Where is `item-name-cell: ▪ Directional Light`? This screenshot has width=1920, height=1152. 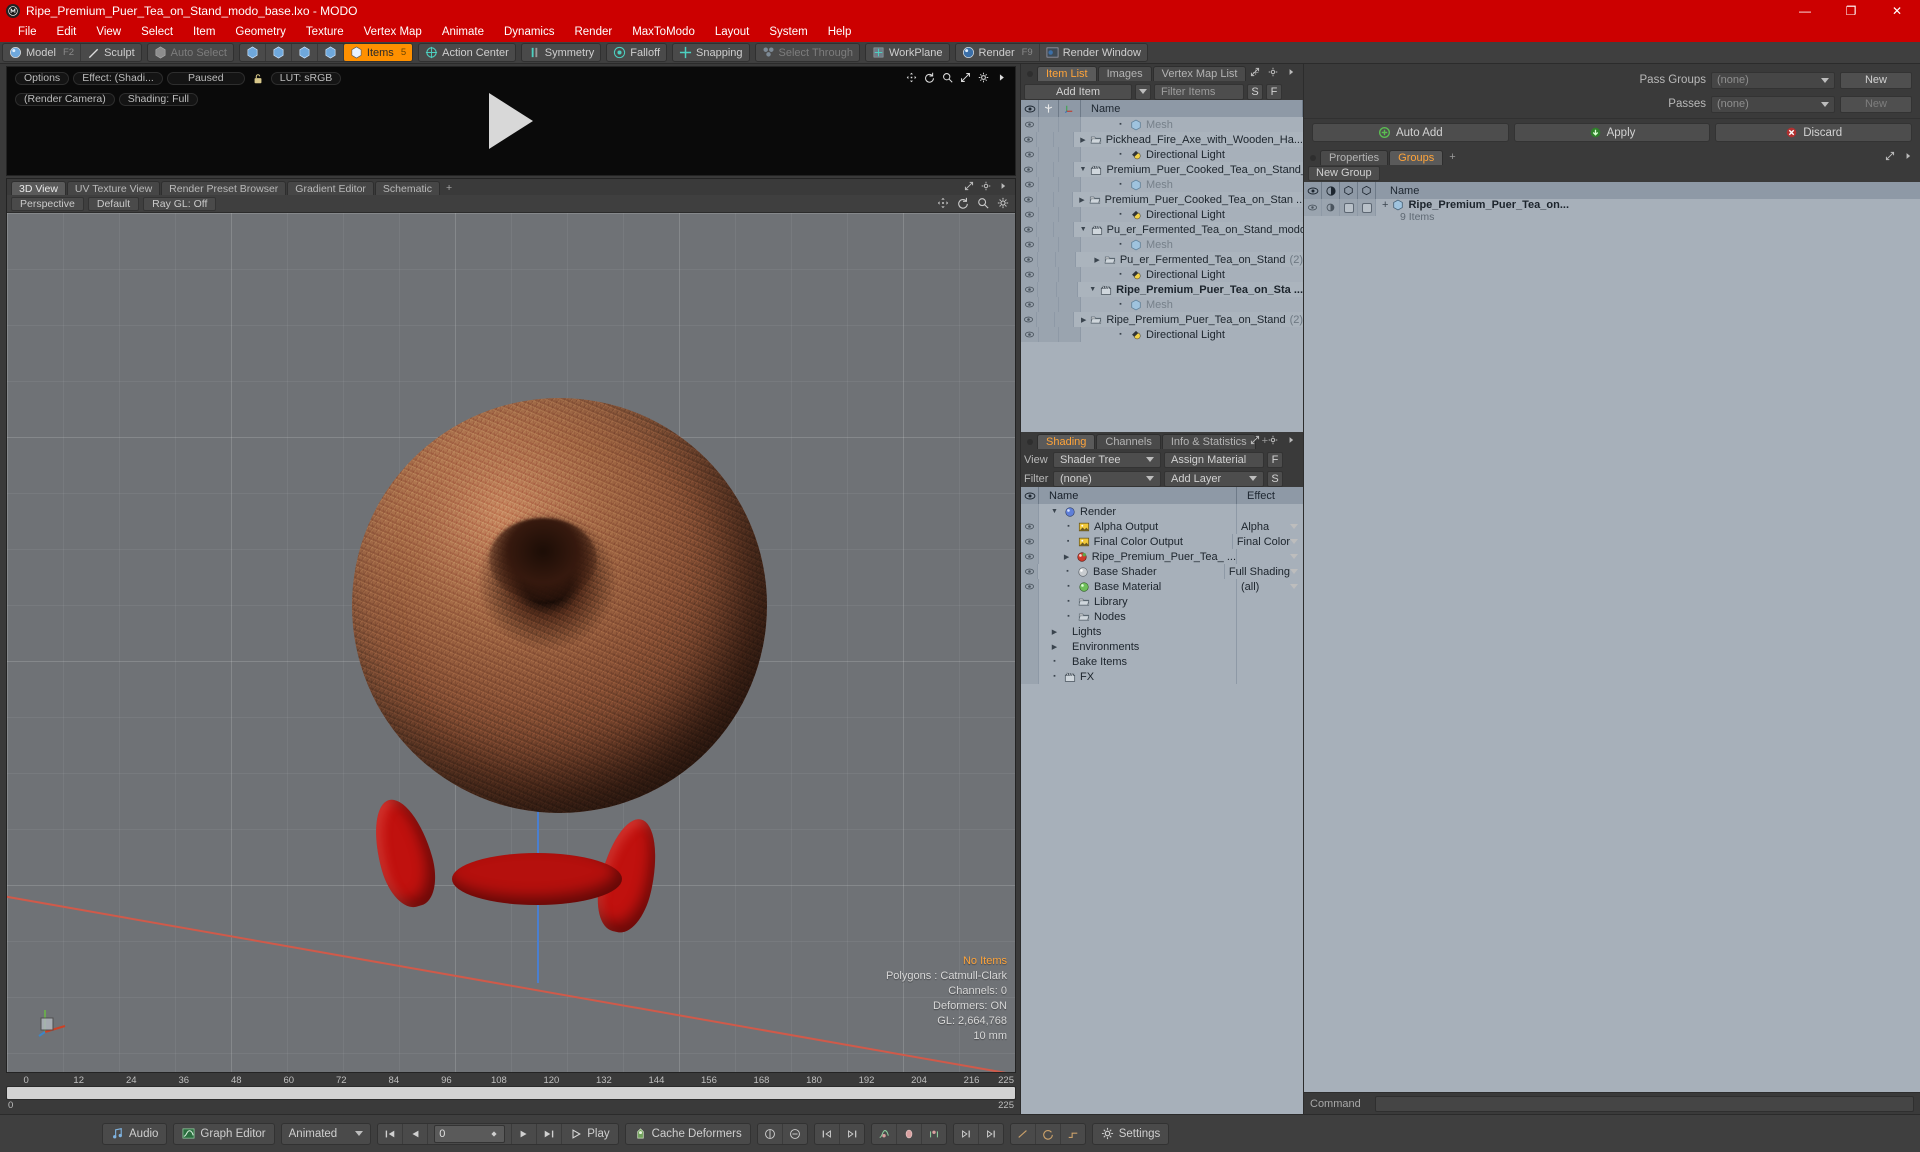 item-name-cell: ▪ Directional Light is located at coordinates (1192, 154).